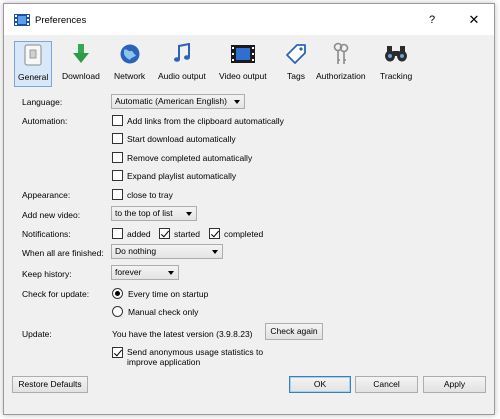 The width and height of the screenshot is (500, 419). Describe the element at coordinates (50, 384) in the screenshot. I see `restore-defaults-button: Restore Defaults` at that location.